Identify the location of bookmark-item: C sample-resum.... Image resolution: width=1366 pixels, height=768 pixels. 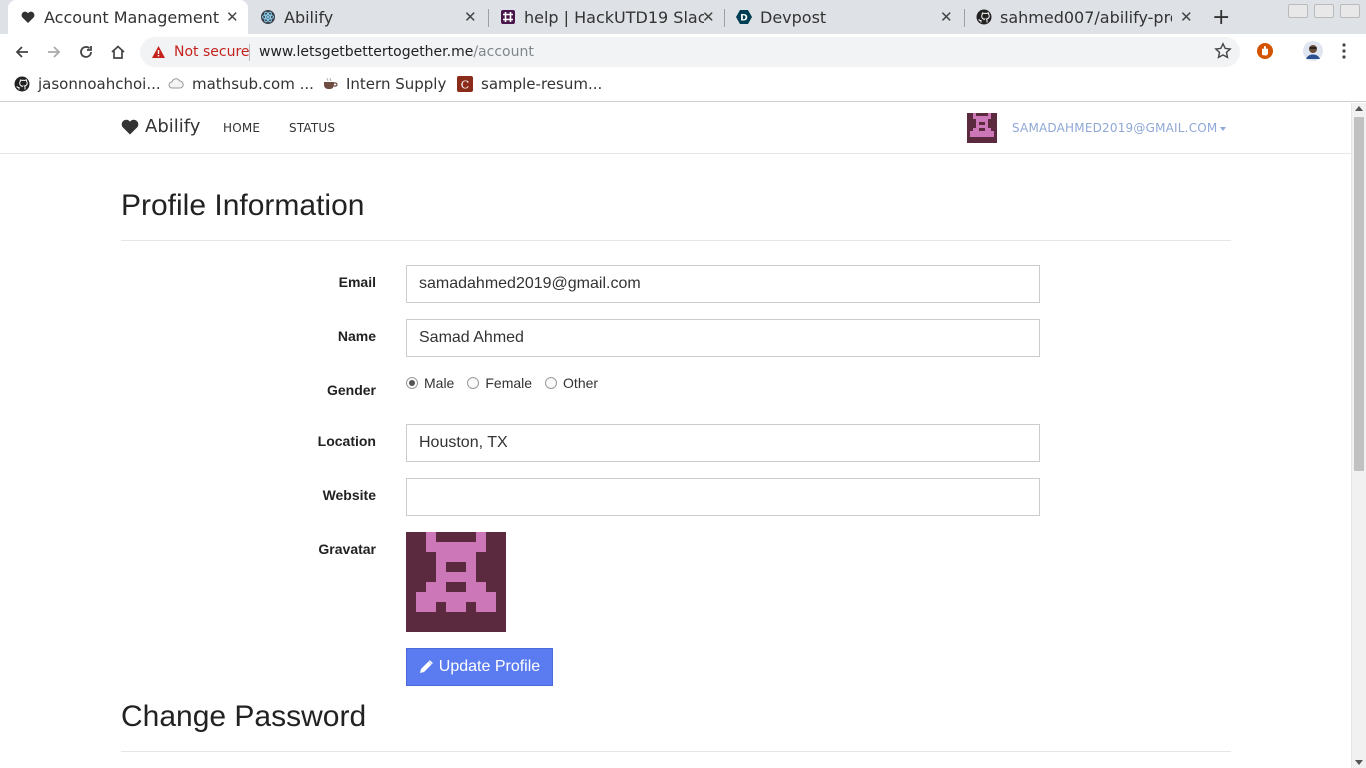
(529, 84).